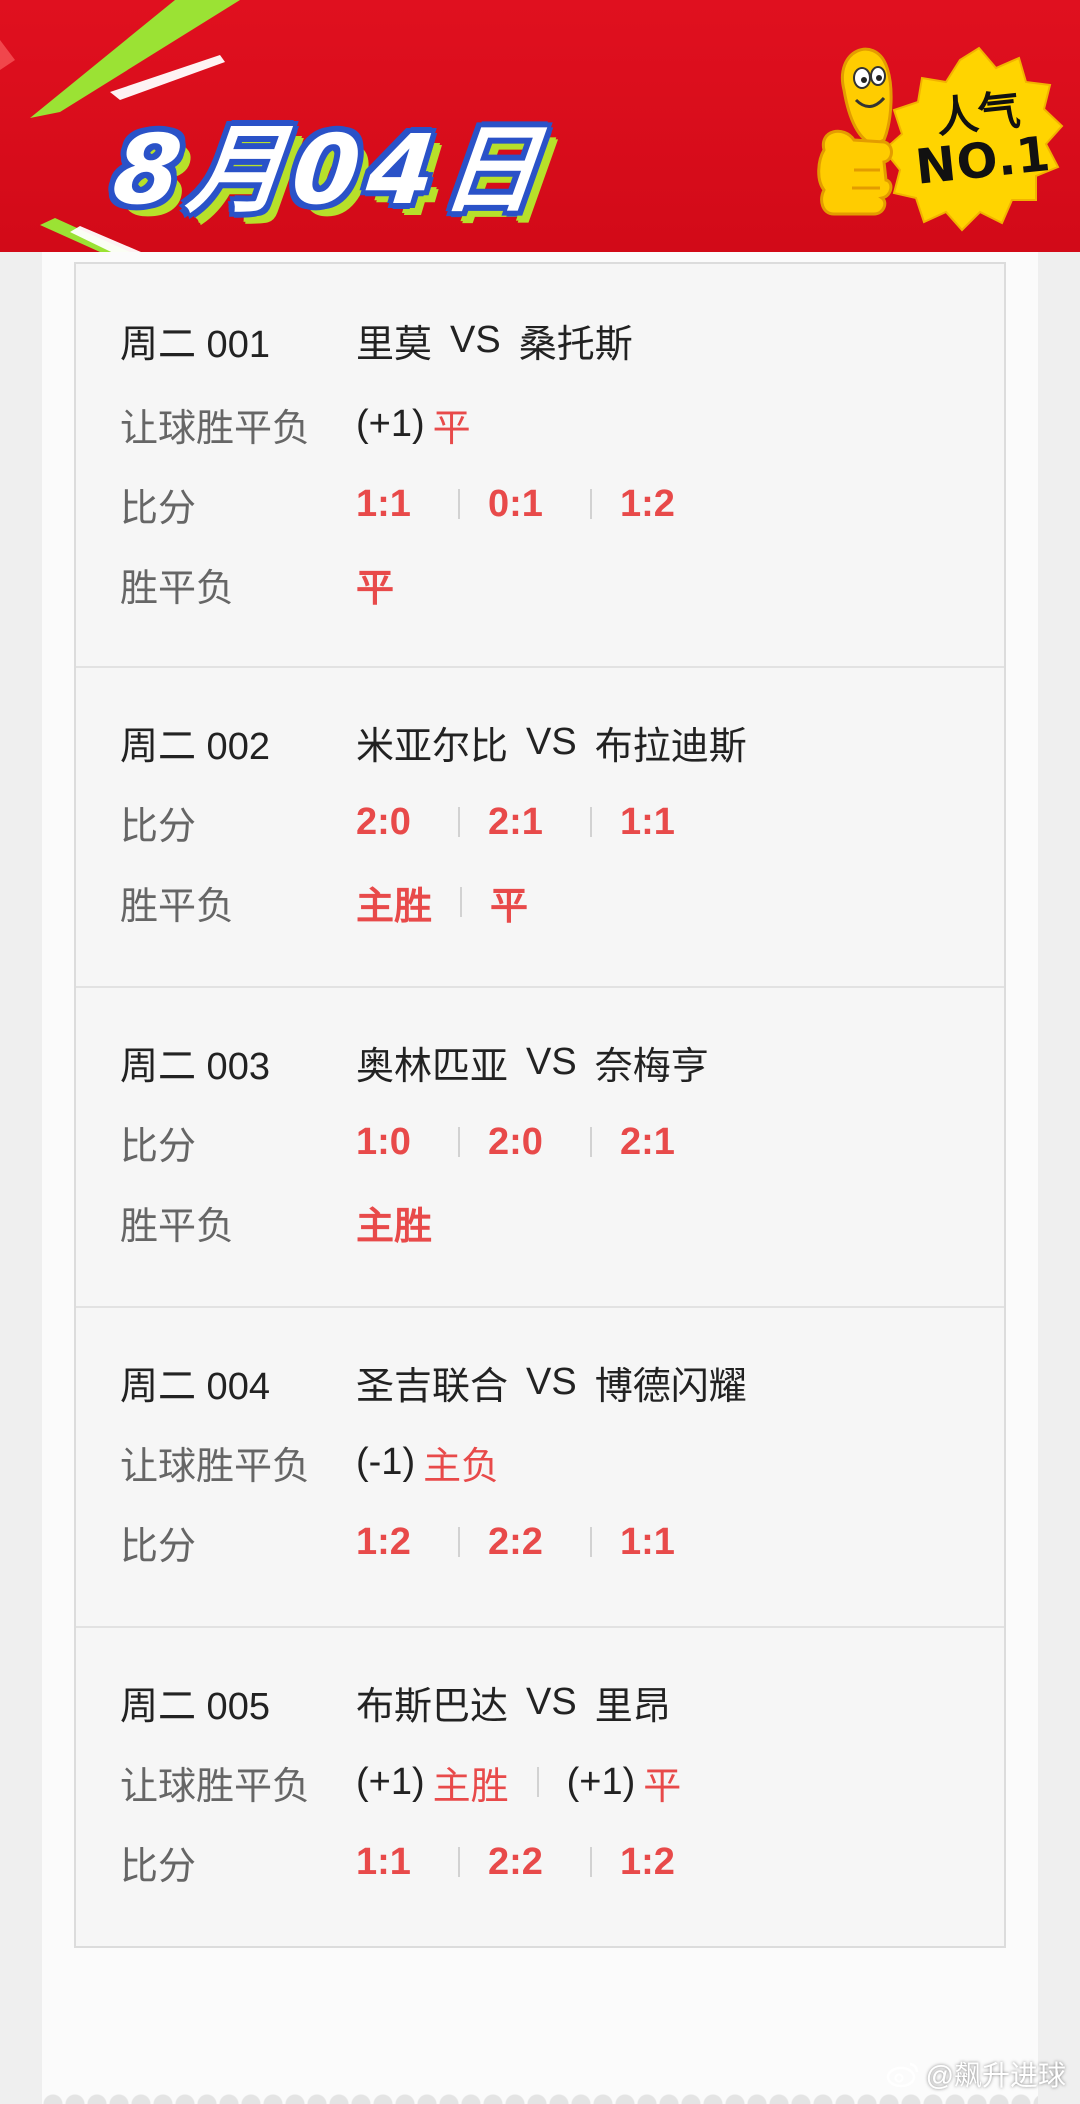 The image size is (1080, 2104). Describe the element at coordinates (651, 1066) in the screenshot. I see `away-team: 奈梅亨` at that location.